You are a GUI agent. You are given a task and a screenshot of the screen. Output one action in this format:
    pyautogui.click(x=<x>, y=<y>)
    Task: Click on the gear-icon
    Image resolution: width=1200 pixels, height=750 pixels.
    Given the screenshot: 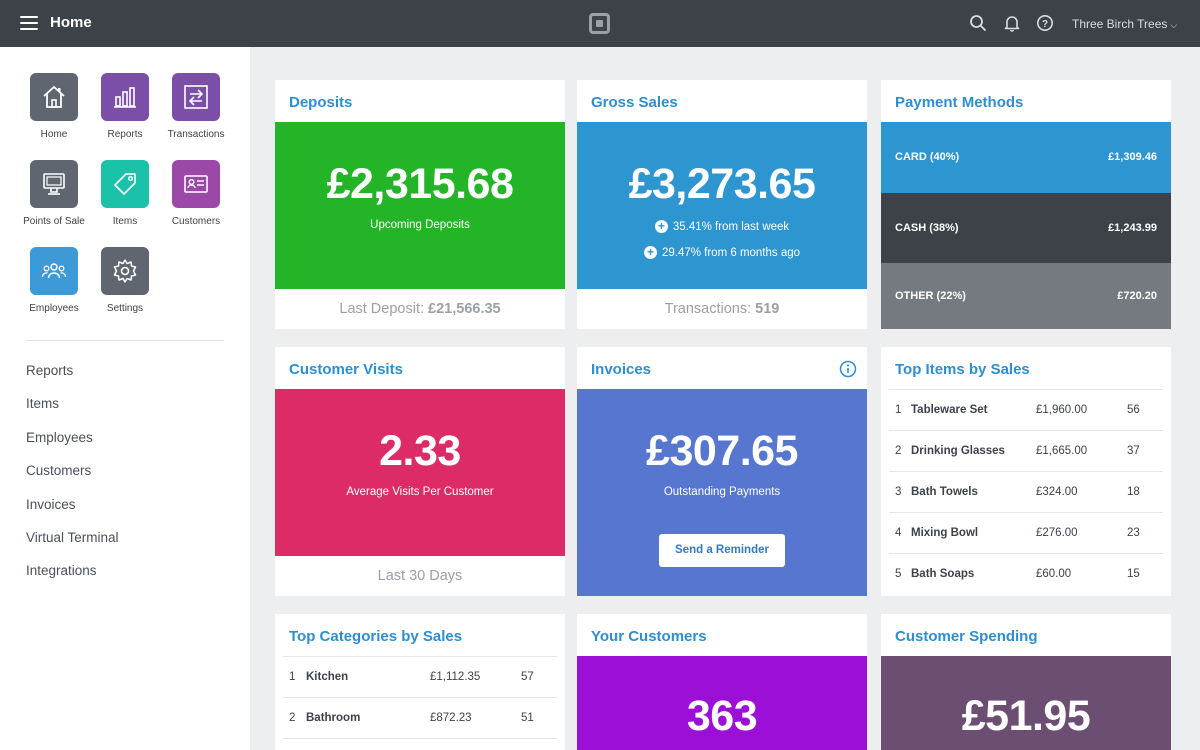 What is the action you would take?
    pyautogui.click(x=125, y=271)
    